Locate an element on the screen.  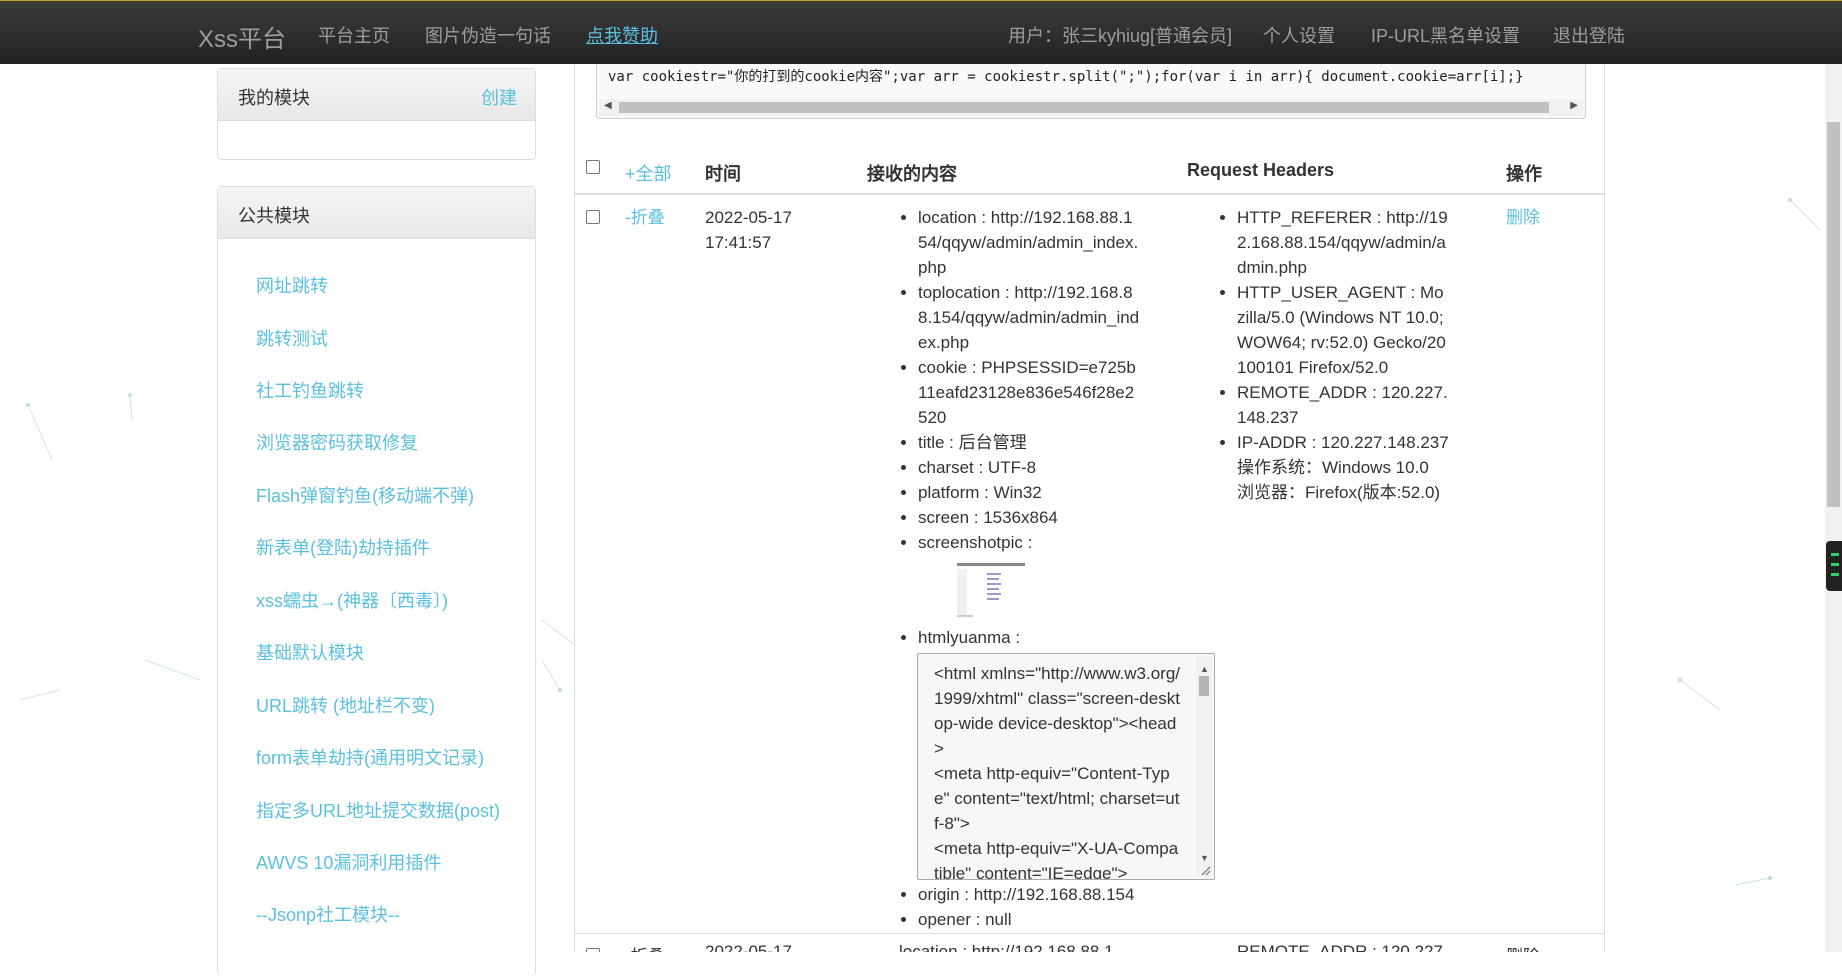
nav-home-link: 平台主页 is located at coordinates (354, 35).